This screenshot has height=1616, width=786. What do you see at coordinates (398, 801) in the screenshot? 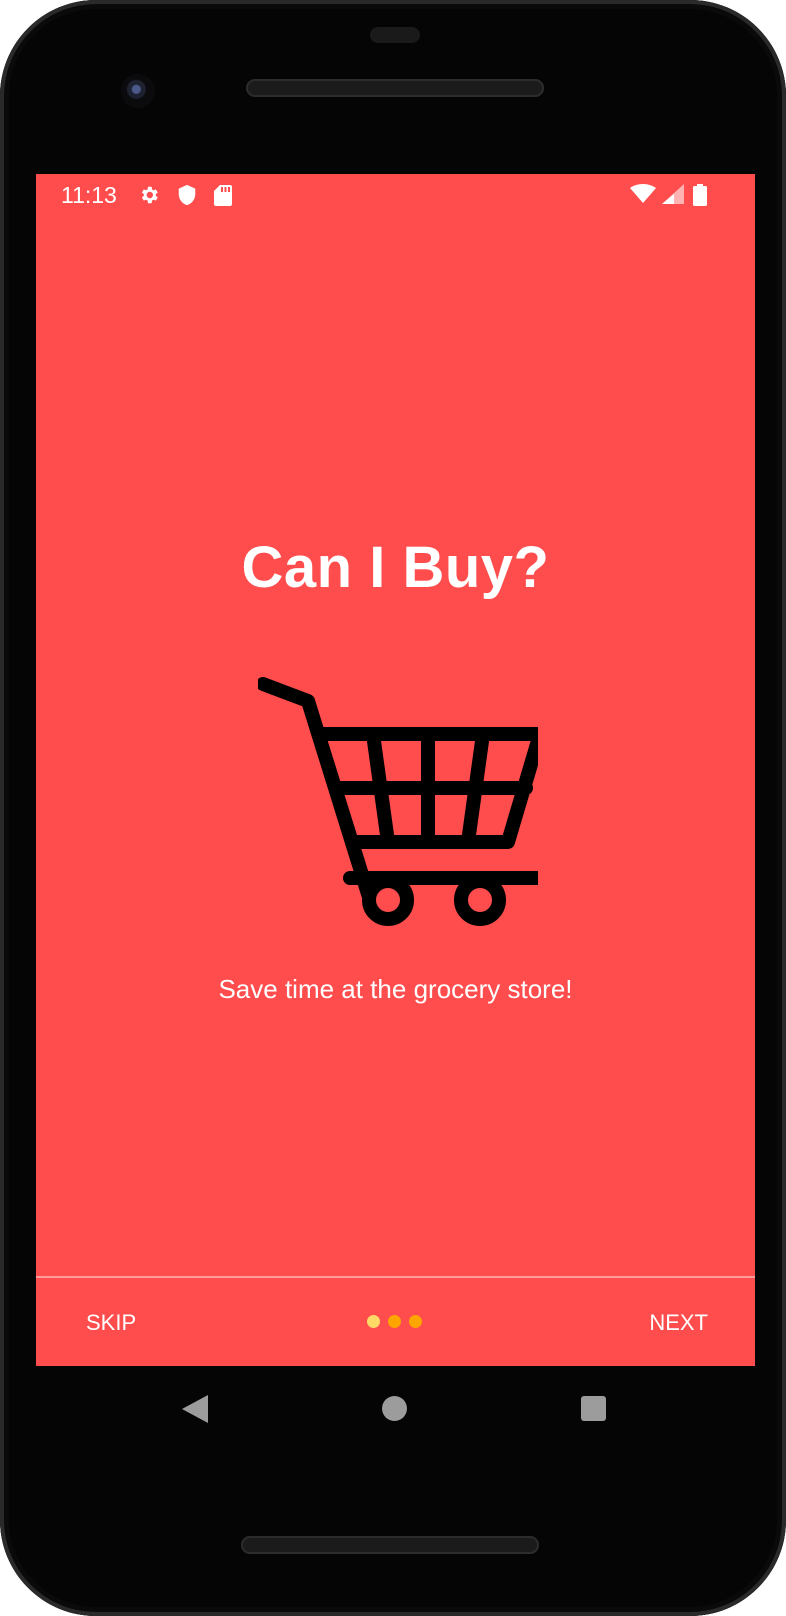
I see `shopping-cart-icon` at bounding box center [398, 801].